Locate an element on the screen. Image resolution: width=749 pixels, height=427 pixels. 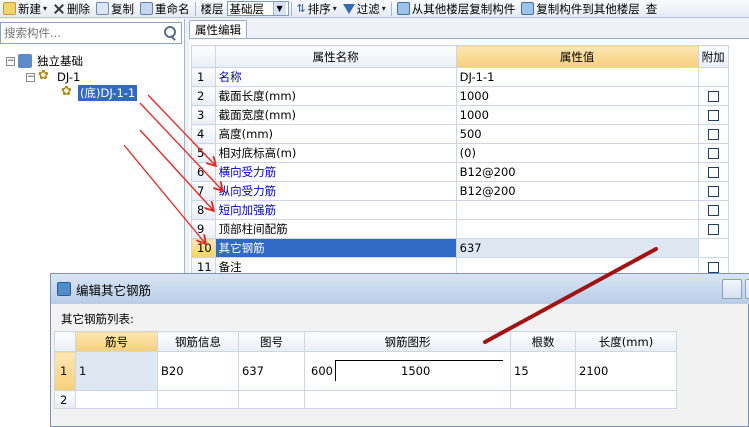
bar-shape-cell is located at coordinates (407, 399).